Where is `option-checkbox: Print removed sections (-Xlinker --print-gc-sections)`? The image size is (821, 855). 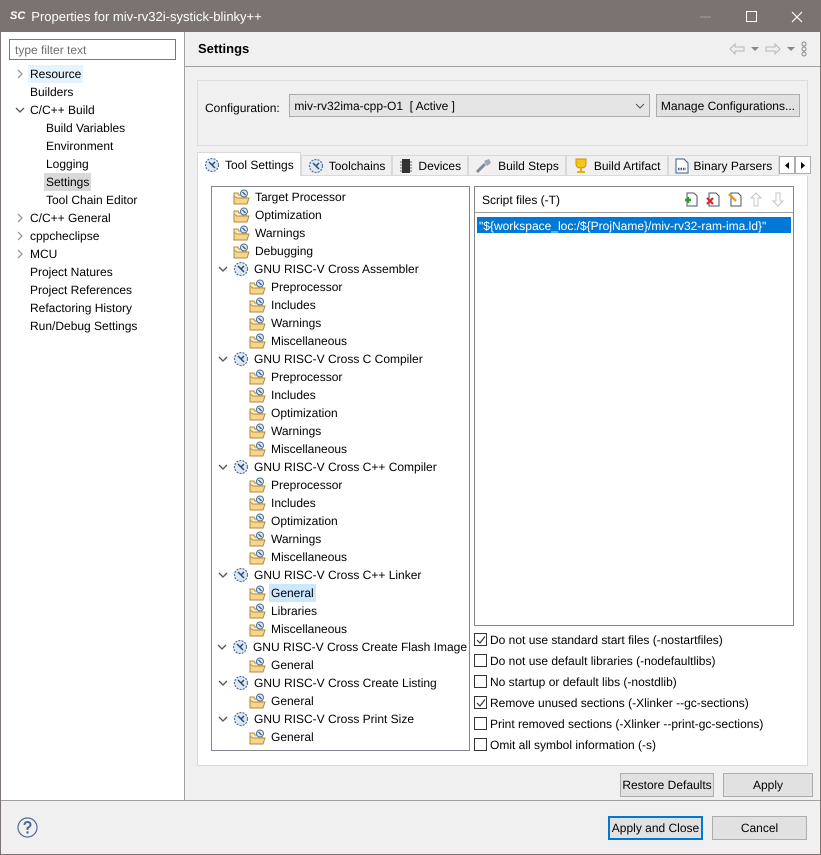 option-checkbox: Print removed sections (-Xlinker --print-gc-sections) is located at coordinates (634, 723).